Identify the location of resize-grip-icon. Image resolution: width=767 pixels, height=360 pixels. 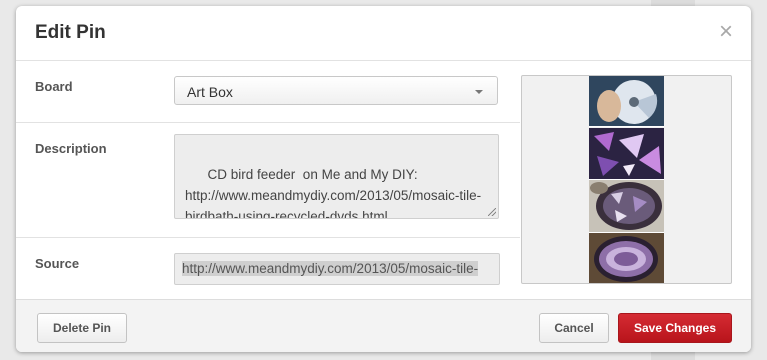
(492, 212).